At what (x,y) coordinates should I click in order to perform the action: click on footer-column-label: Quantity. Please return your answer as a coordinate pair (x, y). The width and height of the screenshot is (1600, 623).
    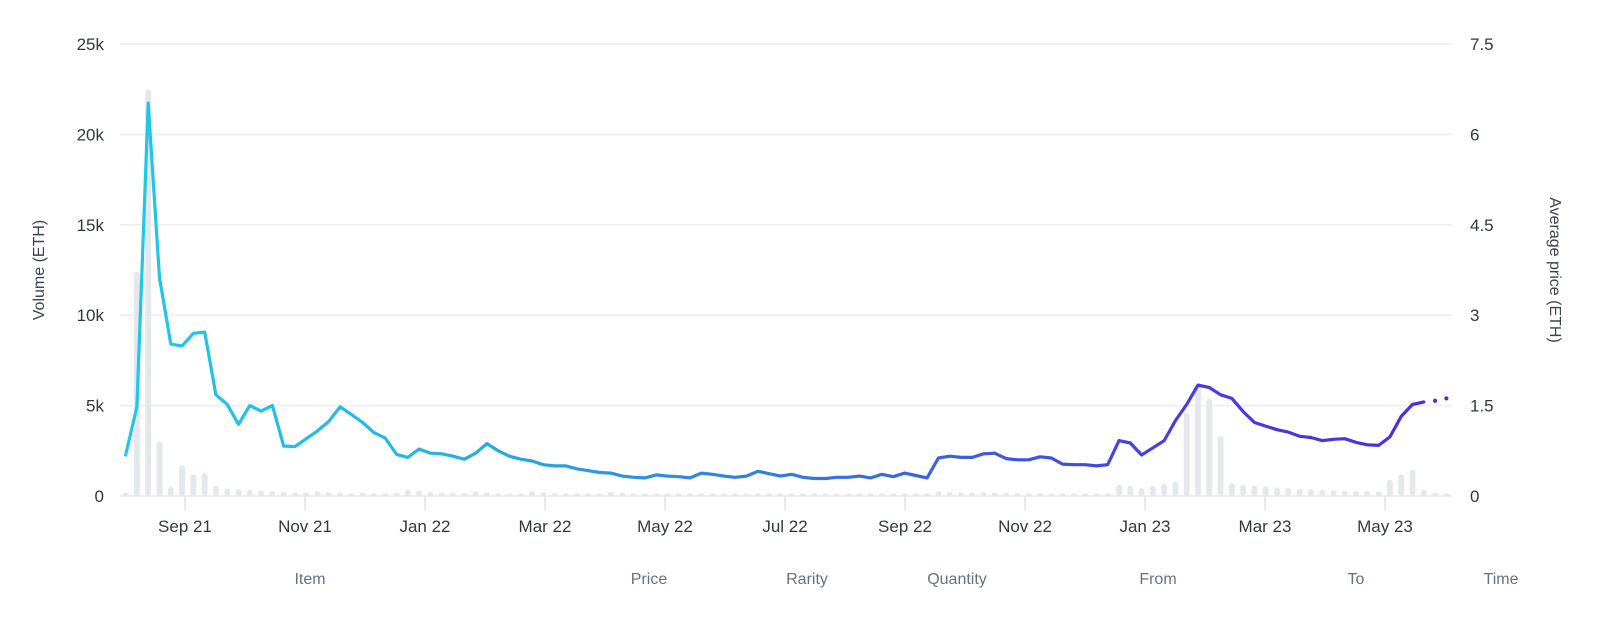
    Looking at the image, I should click on (957, 579).